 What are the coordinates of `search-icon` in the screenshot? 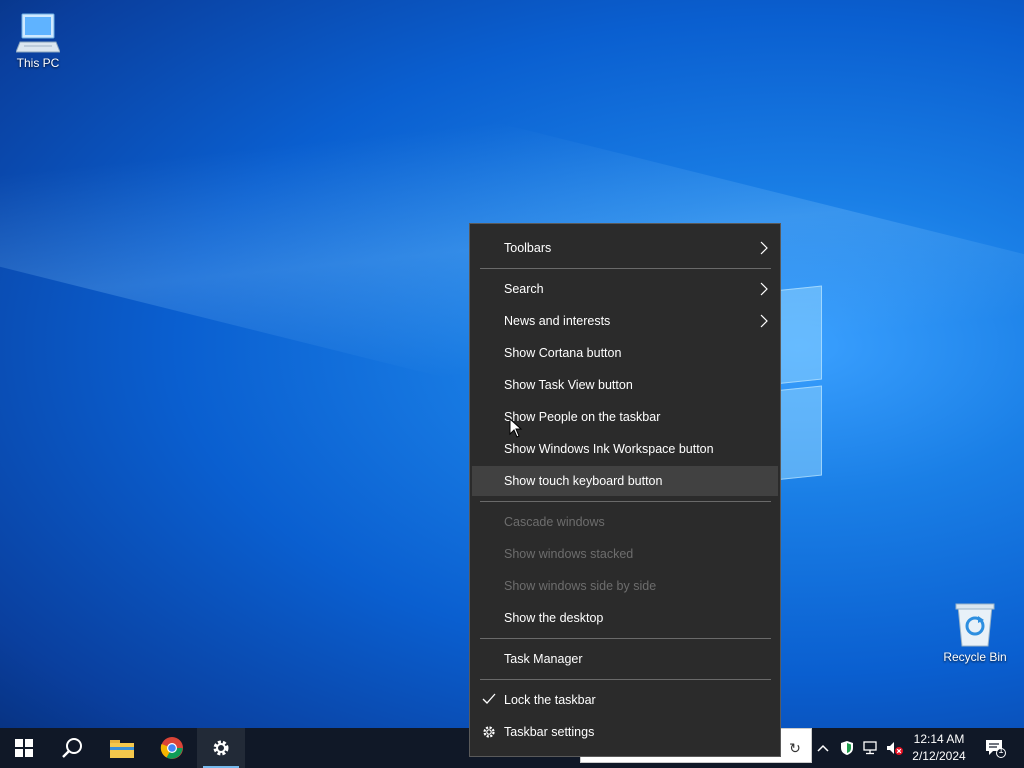 It's located at (72, 748).